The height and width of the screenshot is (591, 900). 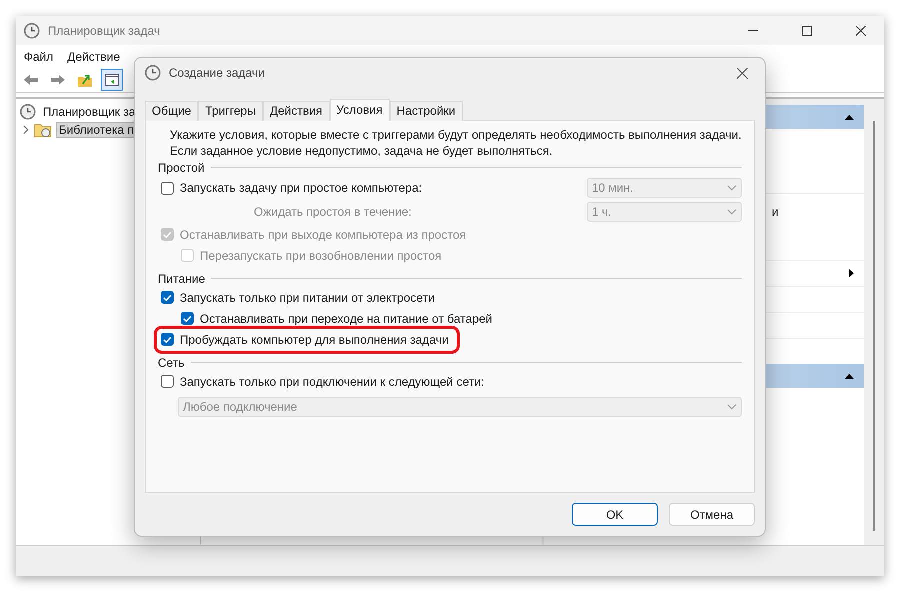 What do you see at coordinates (346, 319) in the screenshot?
I see `checkbox-label: Останавливать при переходе на питание от батарей` at bounding box center [346, 319].